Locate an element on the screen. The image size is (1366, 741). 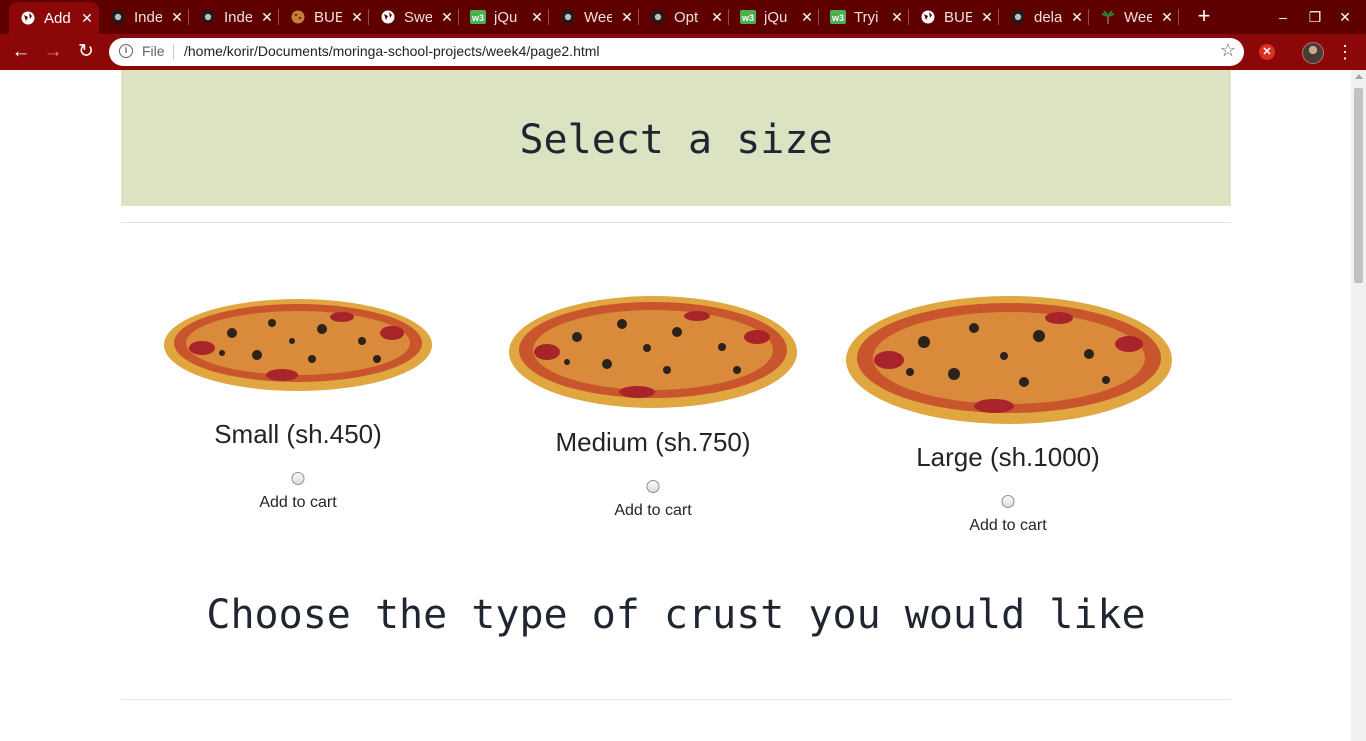
tab-title: Swe is located at coordinates (418, 17).